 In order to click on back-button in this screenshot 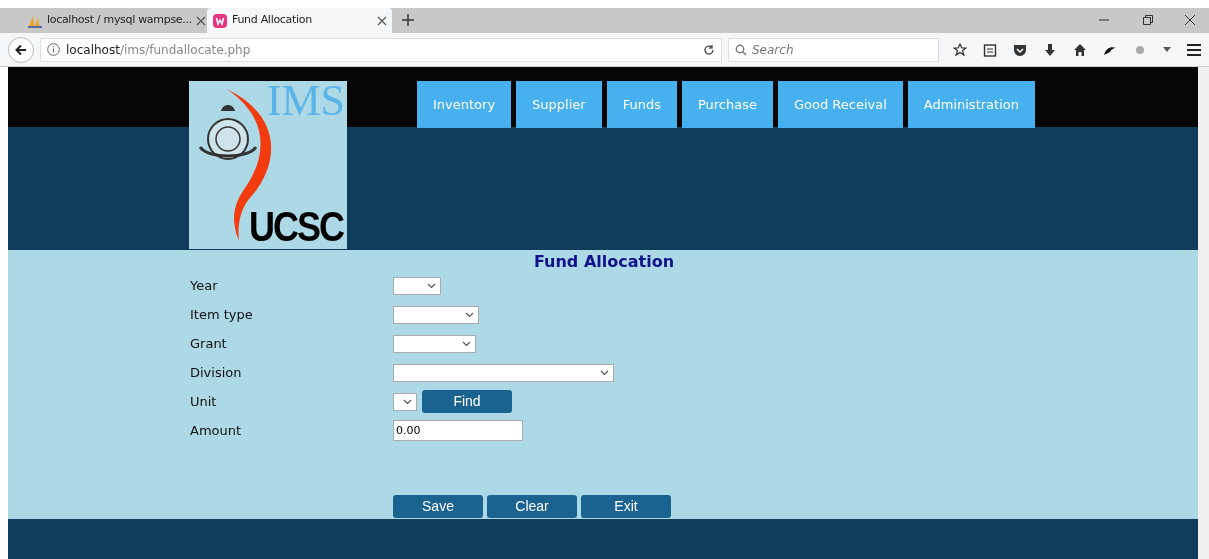, I will do `click(21, 49)`.